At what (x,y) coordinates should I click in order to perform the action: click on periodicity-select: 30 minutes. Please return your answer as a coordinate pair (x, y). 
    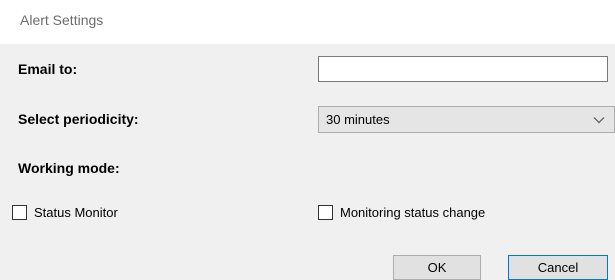
    Looking at the image, I should click on (466, 119).